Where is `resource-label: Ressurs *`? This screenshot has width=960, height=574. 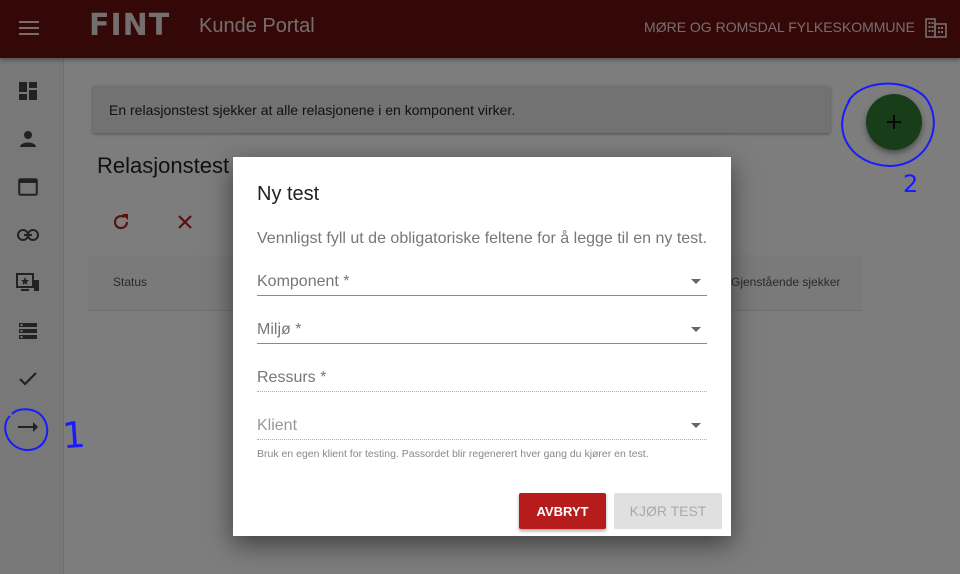
resource-label: Ressurs * is located at coordinates (292, 377).